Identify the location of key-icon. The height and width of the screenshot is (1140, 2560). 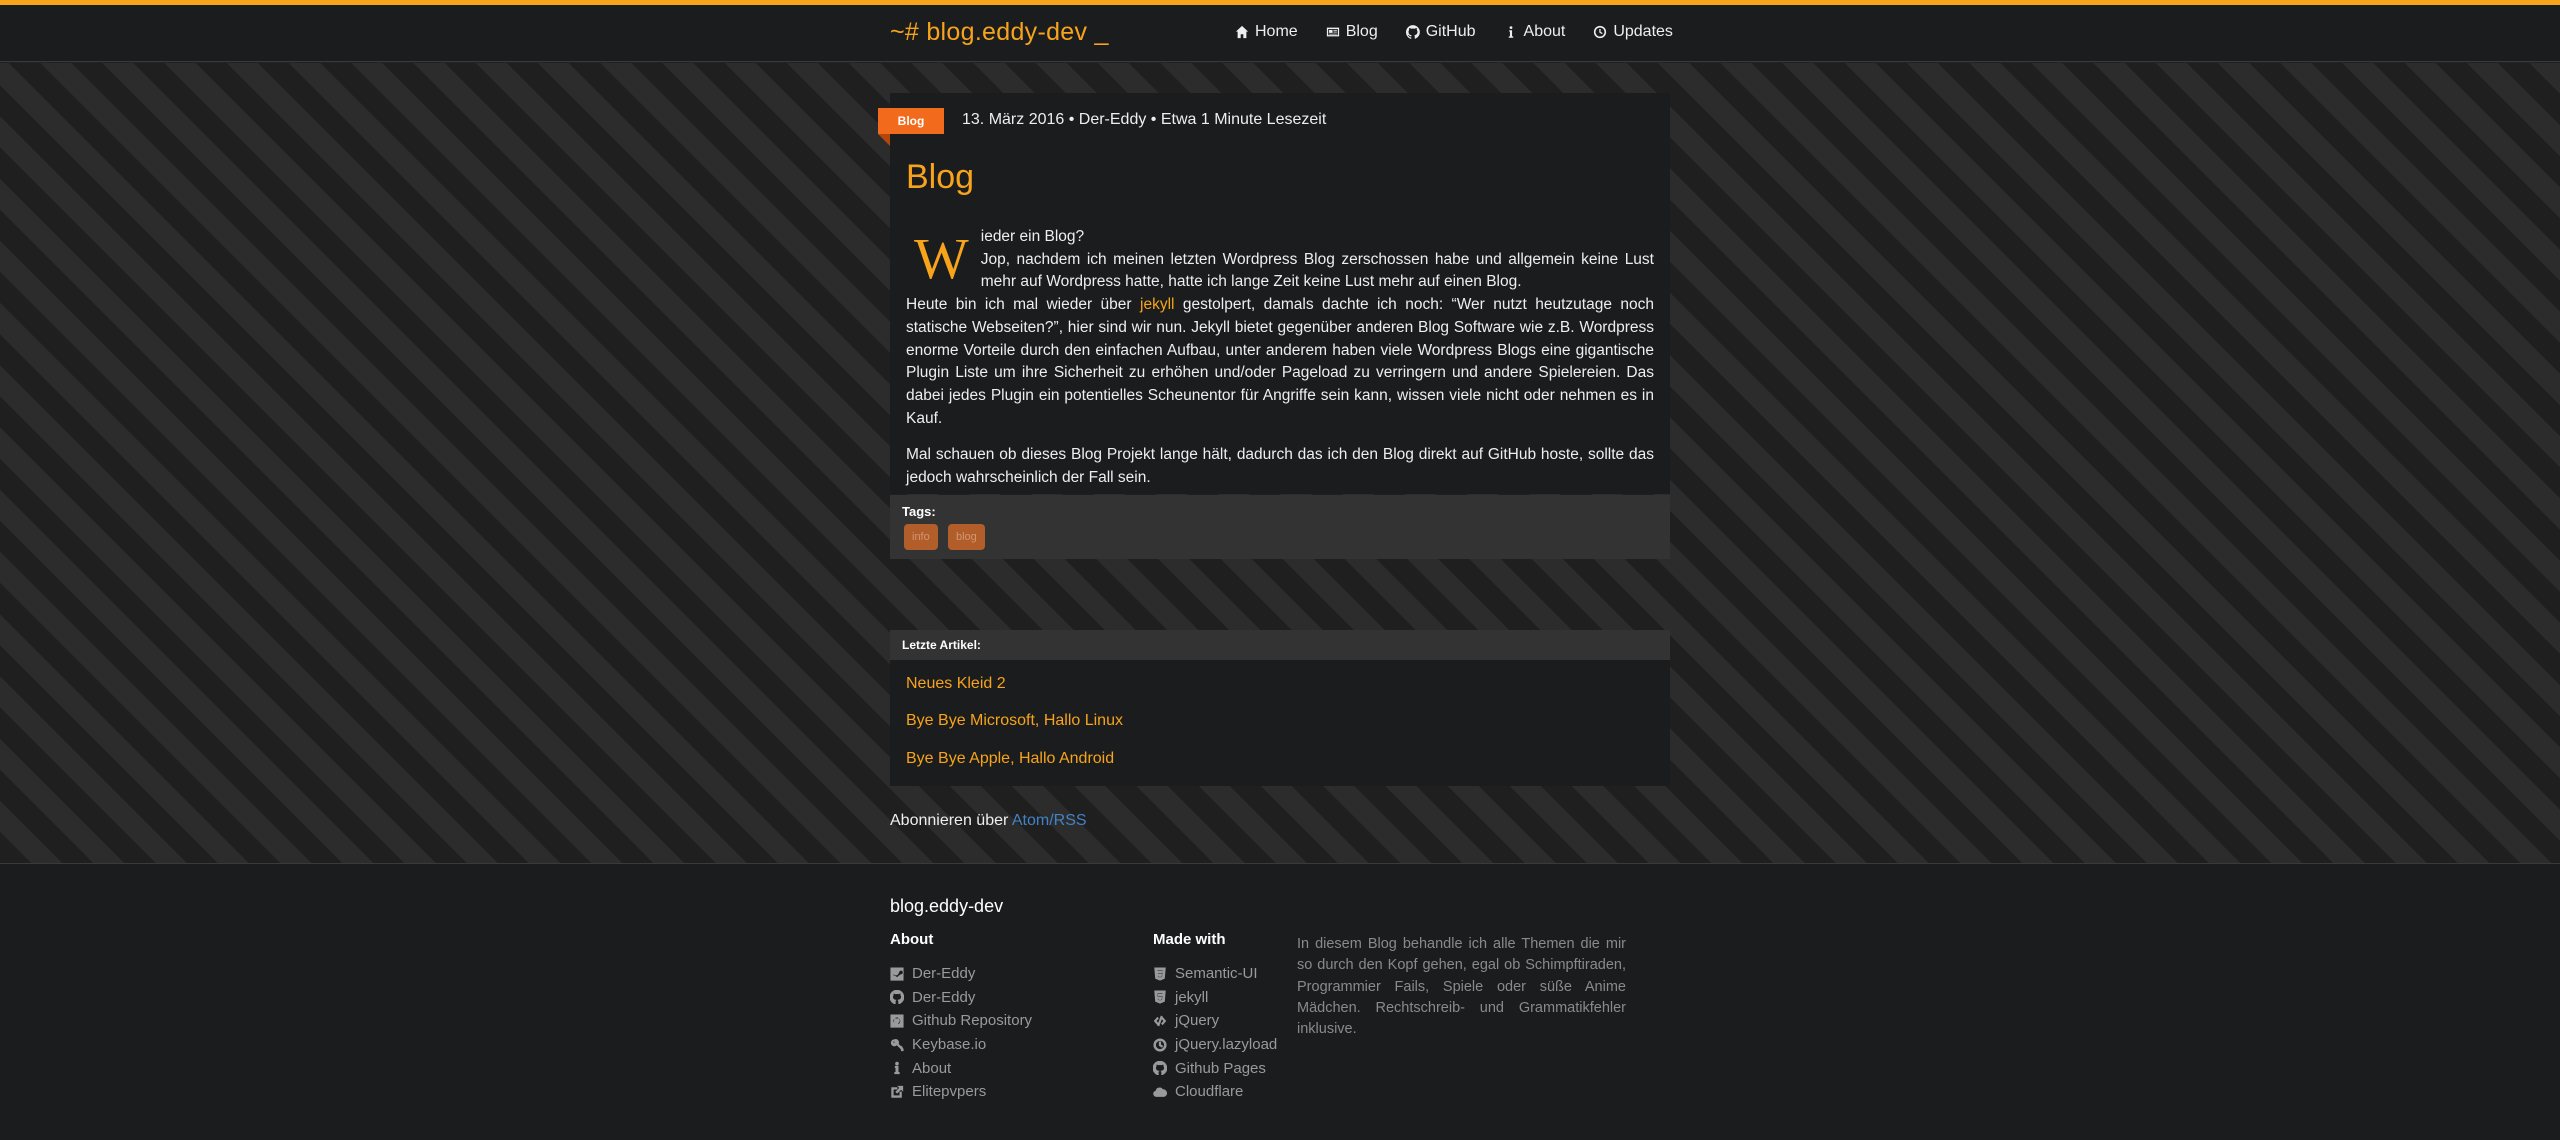
(897, 1045).